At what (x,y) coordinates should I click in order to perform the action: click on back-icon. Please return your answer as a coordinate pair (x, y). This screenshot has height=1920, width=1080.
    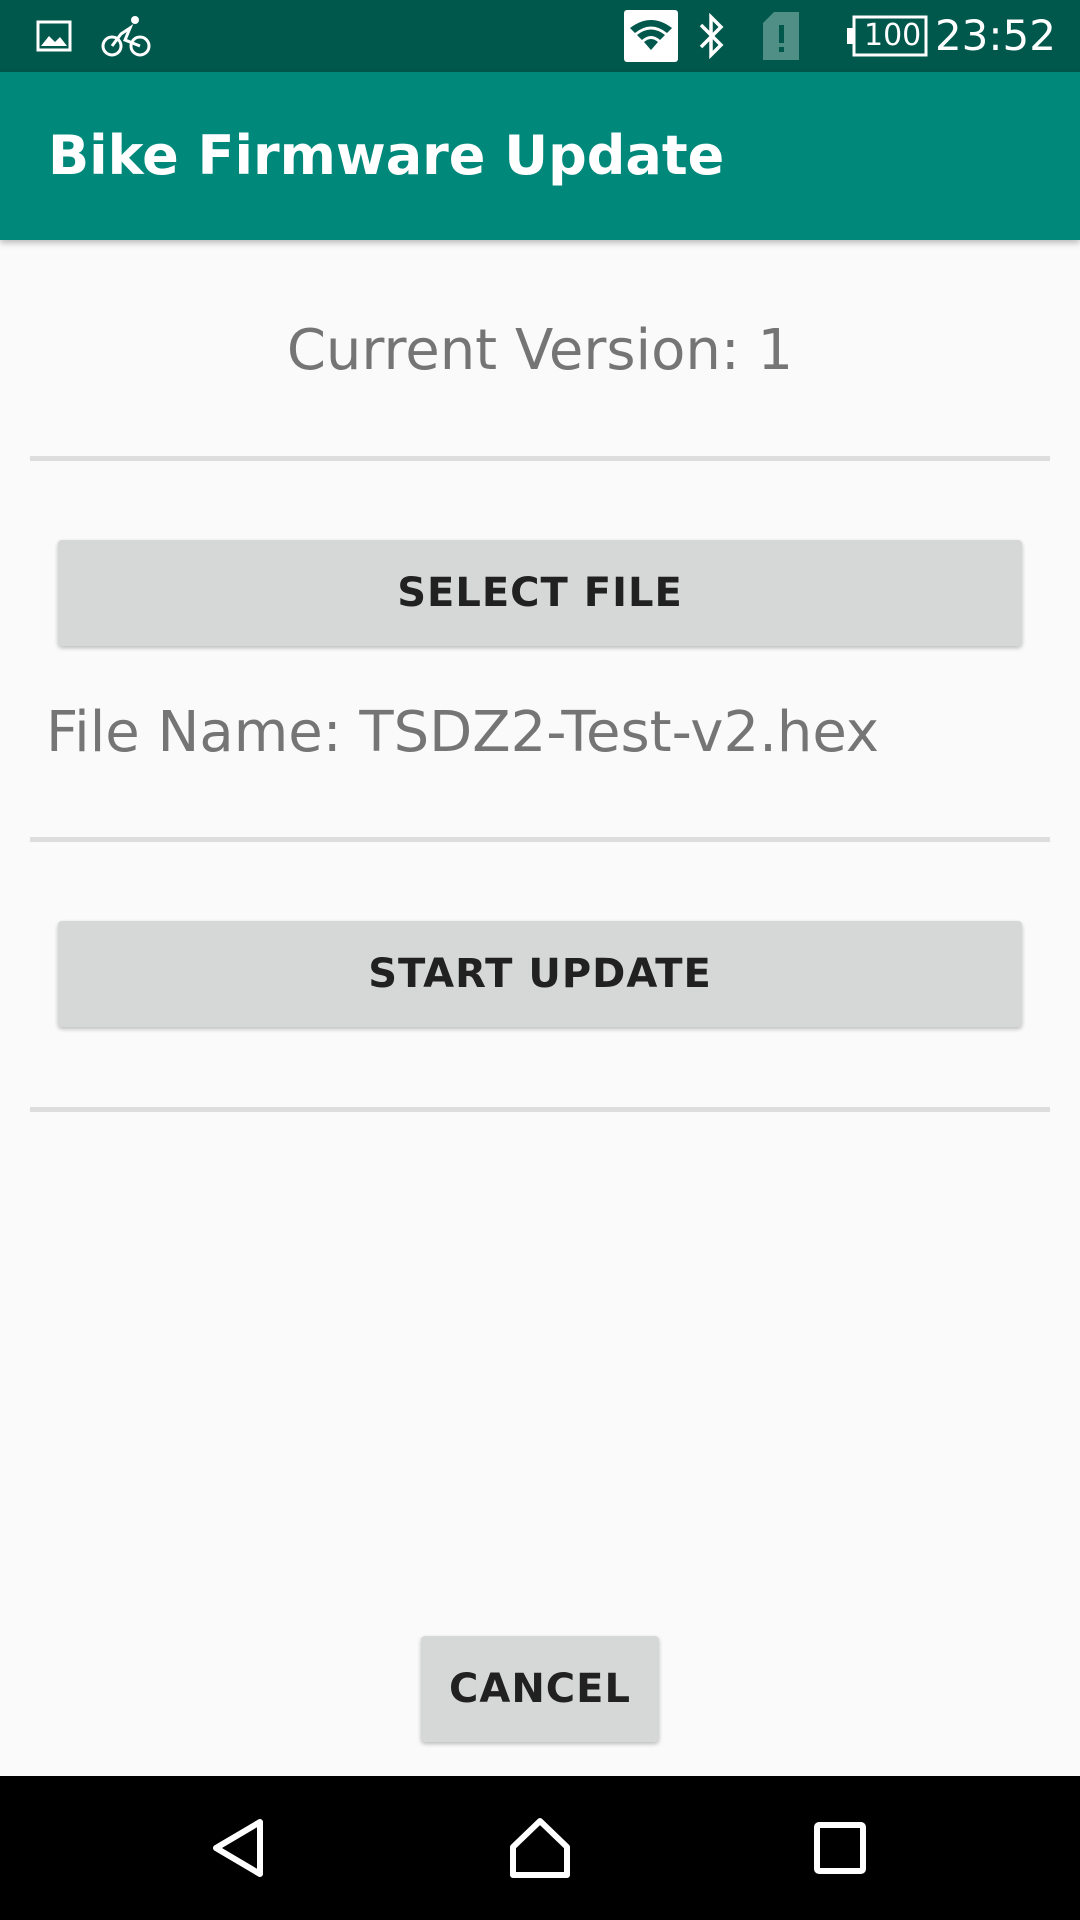
    Looking at the image, I should click on (240, 1848).